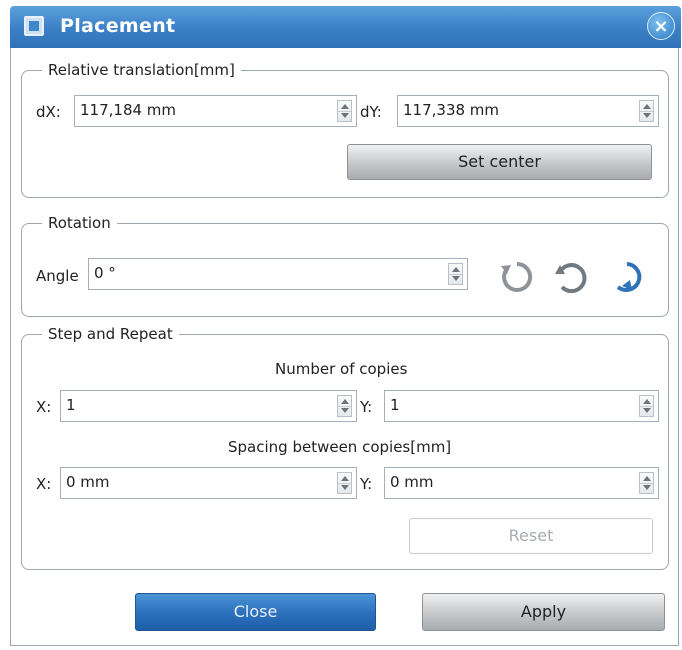 The width and height of the screenshot is (682, 650). Describe the element at coordinates (646, 406) in the screenshot. I see `copies-y-spinner` at that location.